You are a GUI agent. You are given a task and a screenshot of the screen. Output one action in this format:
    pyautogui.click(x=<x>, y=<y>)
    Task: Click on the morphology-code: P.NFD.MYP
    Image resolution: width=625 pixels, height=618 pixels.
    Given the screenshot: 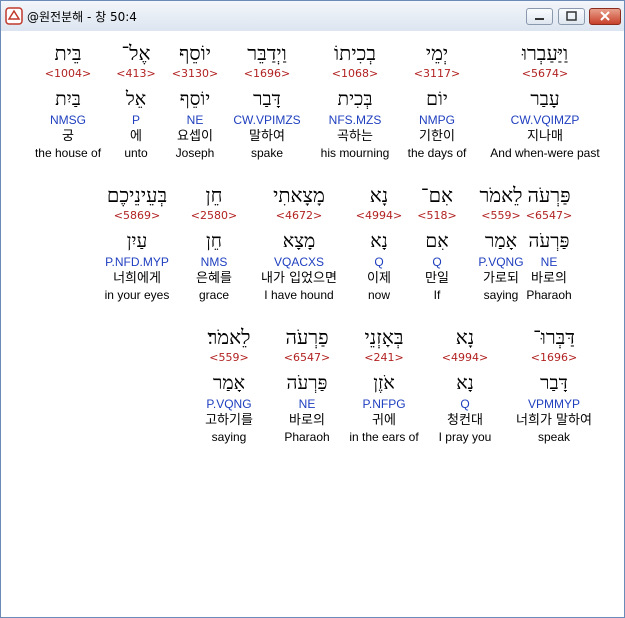 What is the action you would take?
    pyautogui.click(x=137, y=262)
    